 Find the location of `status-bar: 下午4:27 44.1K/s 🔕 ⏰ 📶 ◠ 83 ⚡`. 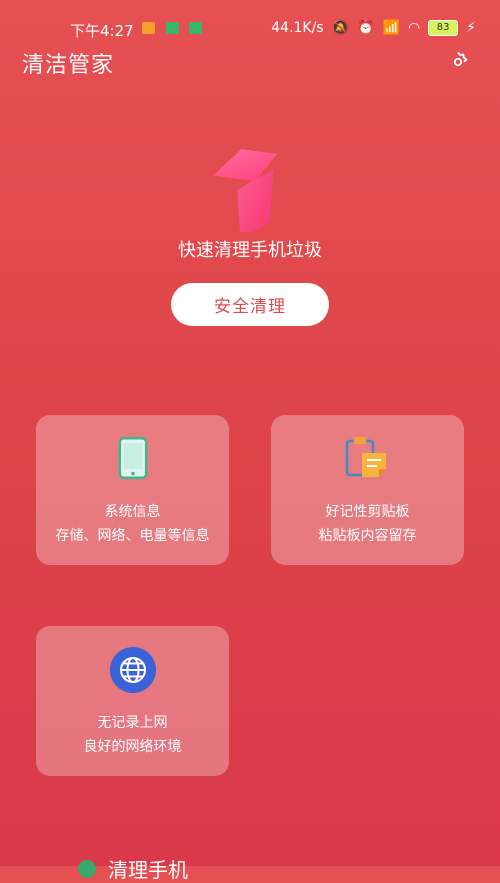

status-bar: 下午4:27 44.1K/s 🔕 ⏰ 📶 ◠ 83 ⚡ is located at coordinates (250, 22).